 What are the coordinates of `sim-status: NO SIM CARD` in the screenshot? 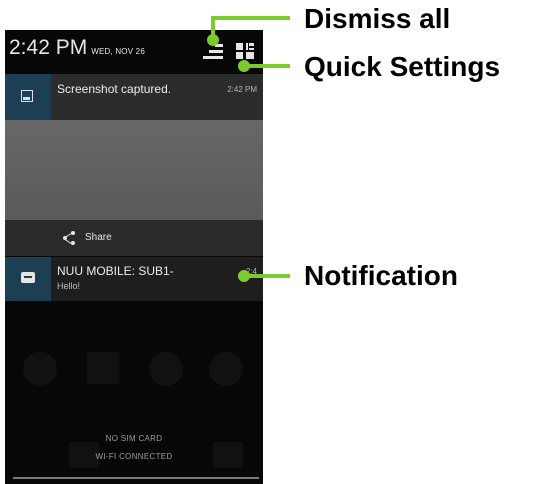 It's located at (134, 438).